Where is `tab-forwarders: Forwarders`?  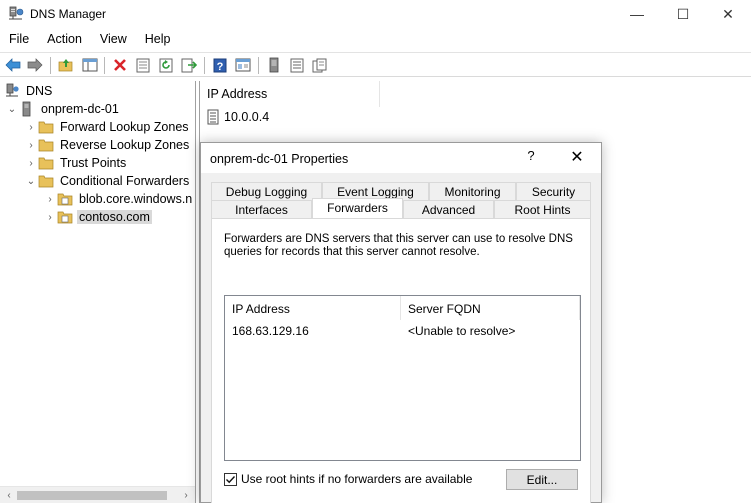 tab-forwarders: Forwarders is located at coordinates (357, 208).